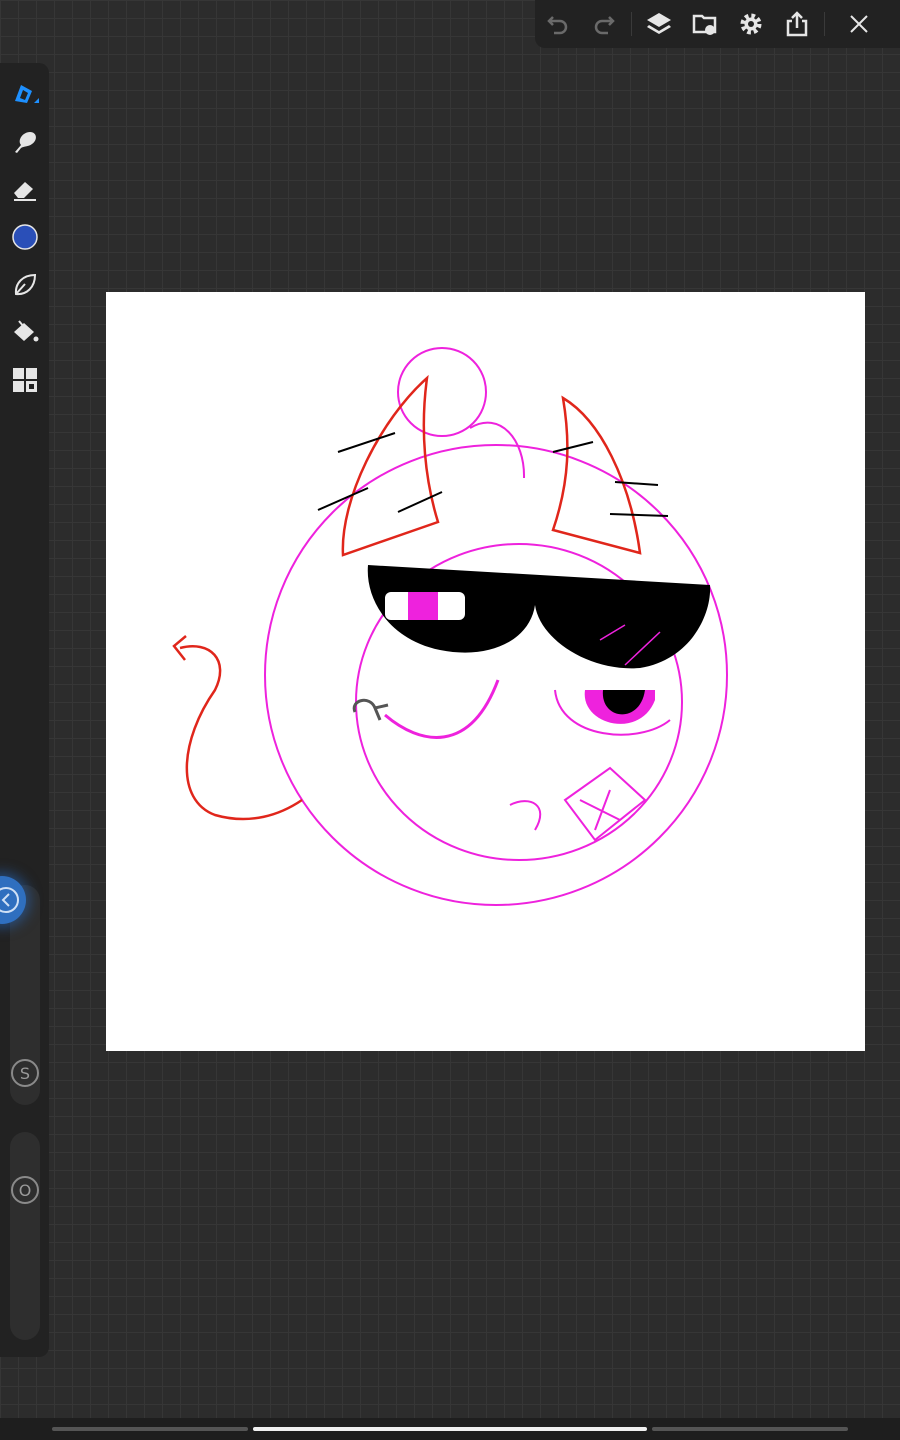 Image resolution: width=900 pixels, height=1440 pixels. I want to click on grid-icon, so click(25, 380).